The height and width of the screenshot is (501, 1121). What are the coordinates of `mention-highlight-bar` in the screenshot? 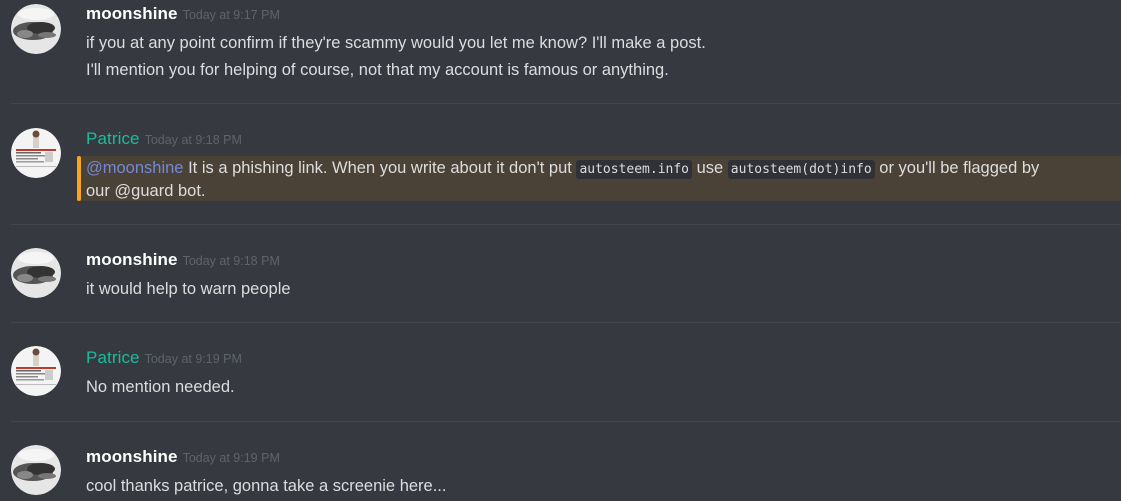 It's located at (79, 178).